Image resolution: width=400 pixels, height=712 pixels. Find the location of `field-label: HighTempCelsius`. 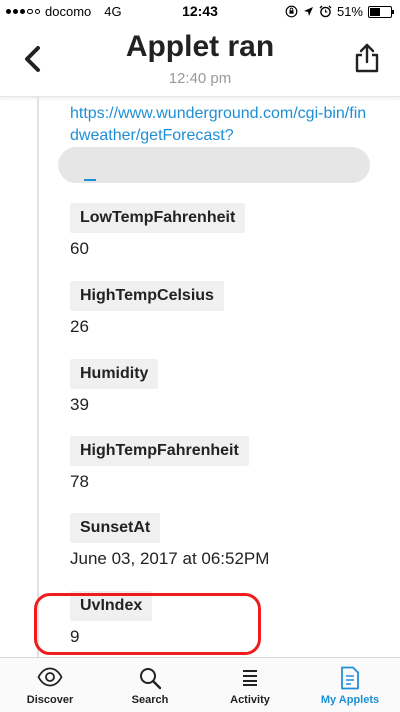

field-label: HighTempCelsius is located at coordinates (147, 296).